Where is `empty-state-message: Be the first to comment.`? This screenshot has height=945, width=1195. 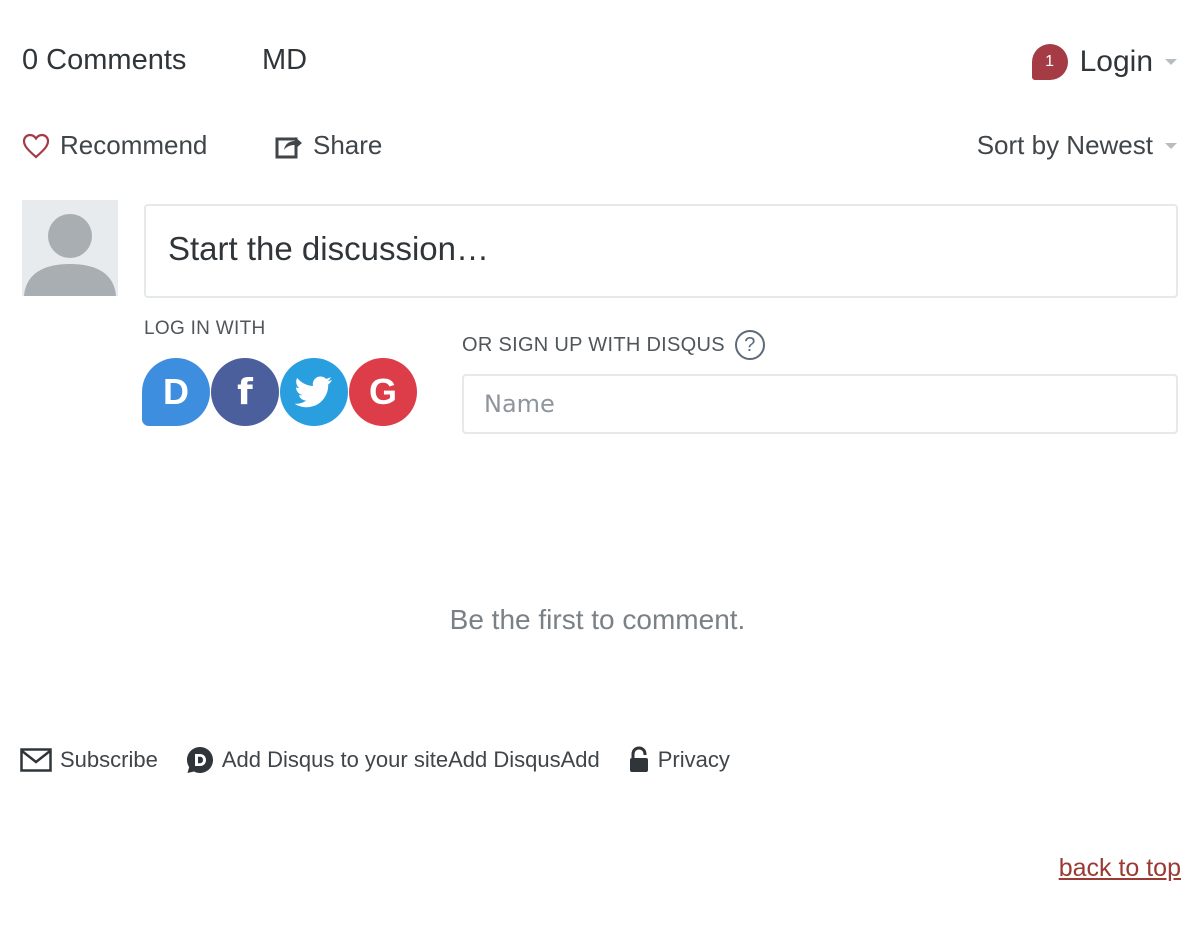
empty-state-message: Be the first to comment. is located at coordinates (597, 619).